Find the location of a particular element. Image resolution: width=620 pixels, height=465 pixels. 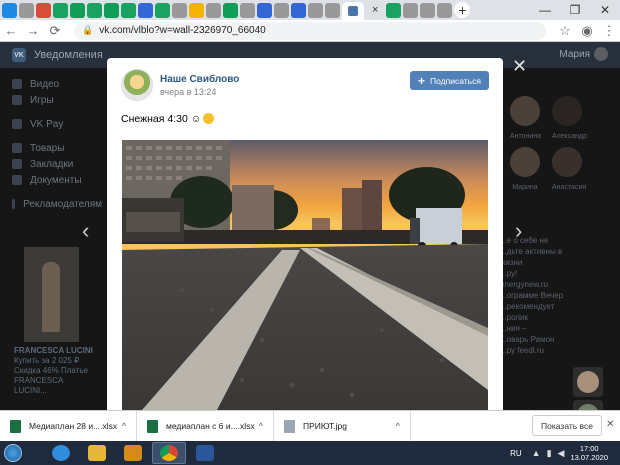

taskbar-media is located at coordinates (133, 453).